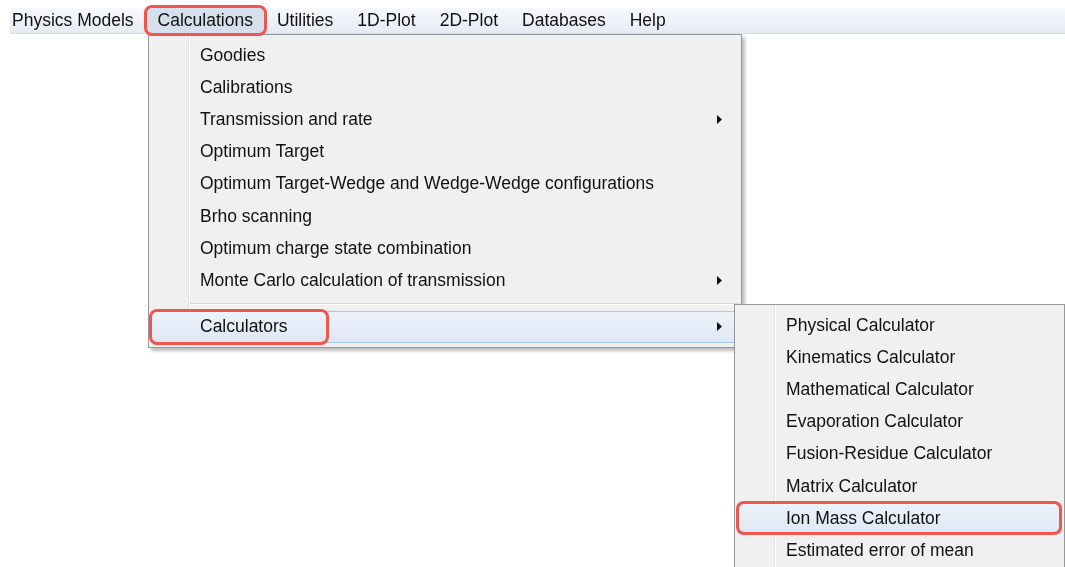  What do you see at coordinates (899, 550) in the screenshot?
I see `menu-item: Estimated error of mean` at bounding box center [899, 550].